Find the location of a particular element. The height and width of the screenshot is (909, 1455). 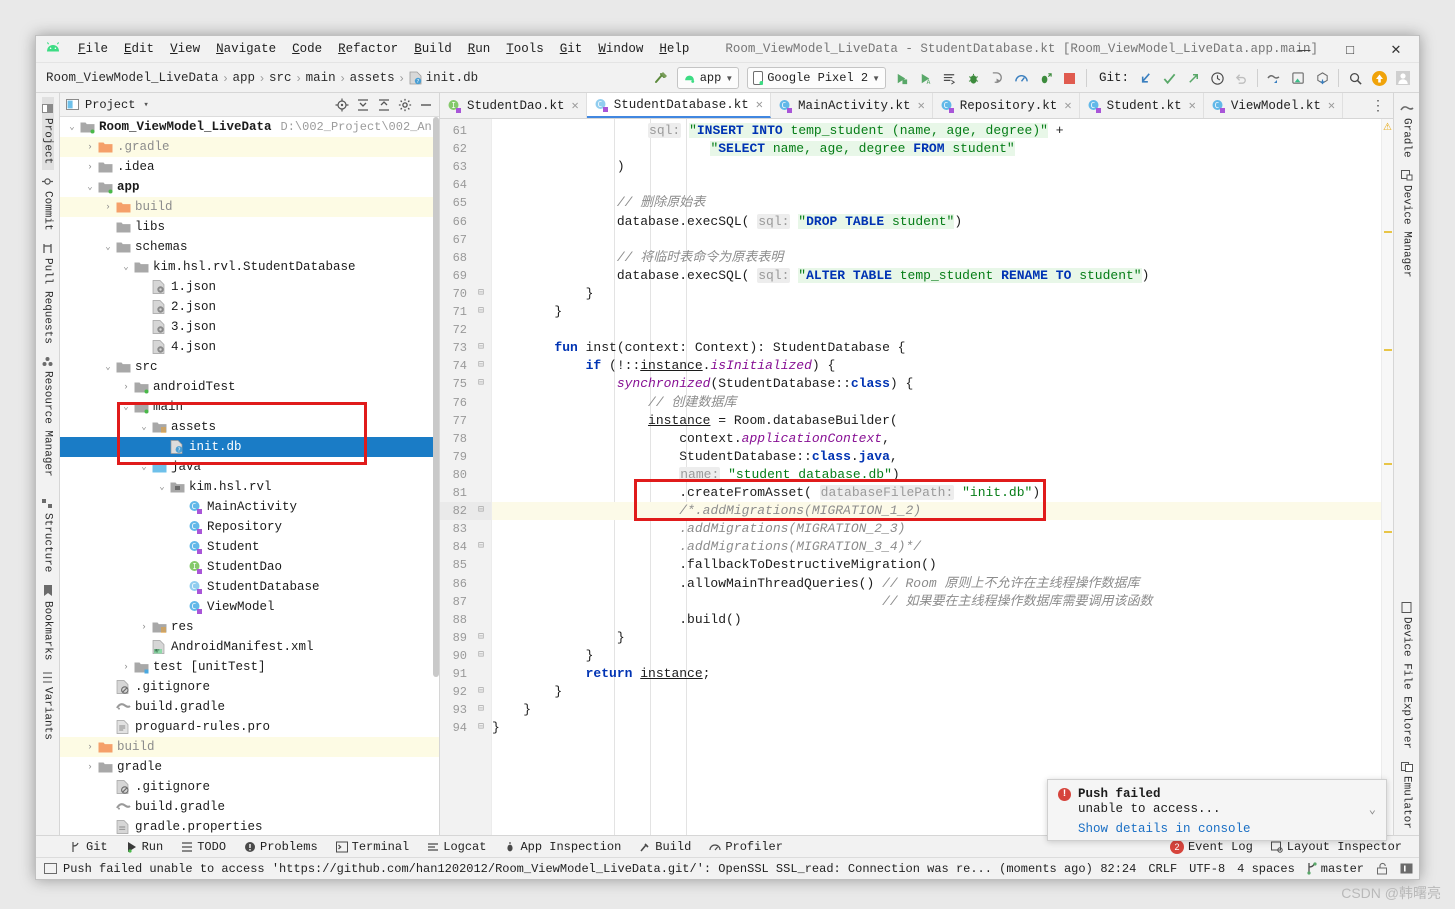

run-step-icon is located at coordinates (998, 78).